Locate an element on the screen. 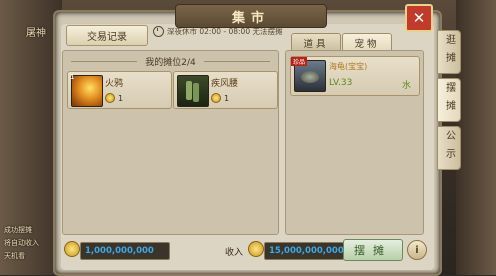 The height and width of the screenshot is (276, 496). right-scene is located at coordinates (476, 137).